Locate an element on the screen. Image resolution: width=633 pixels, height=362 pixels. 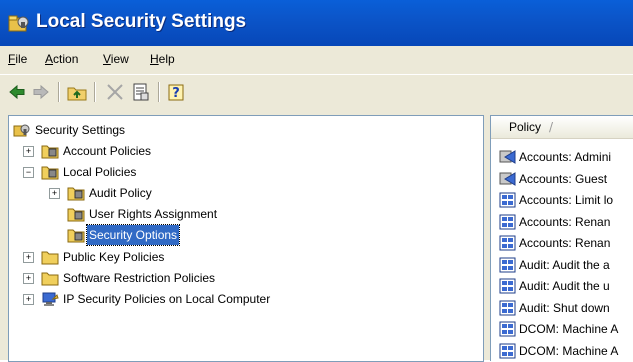
menu-file: File is located at coordinates (17, 59).